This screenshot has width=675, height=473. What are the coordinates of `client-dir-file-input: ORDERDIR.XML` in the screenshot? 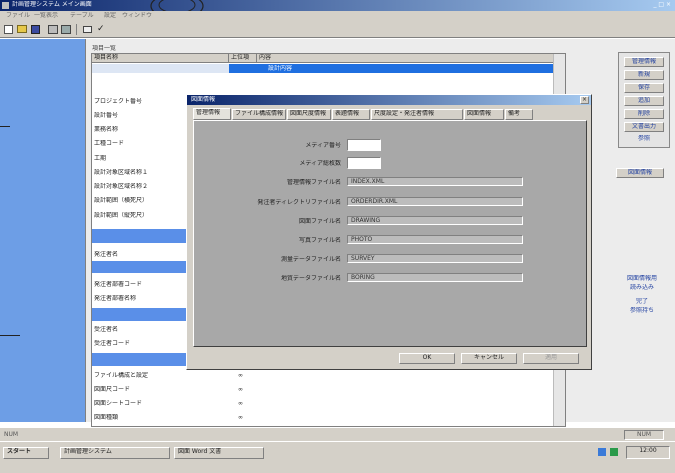 It's located at (435, 201).